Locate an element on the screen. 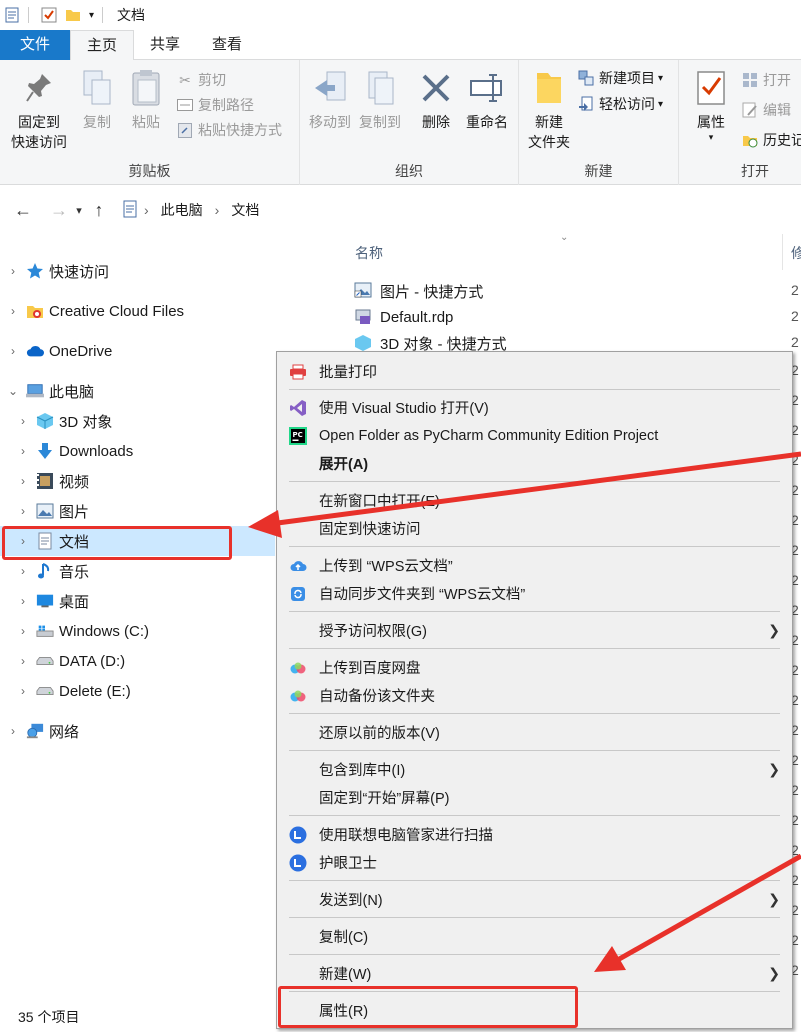 Image resolution: width=801 pixels, height=1032 pixels. nav-item-onedrive: › OneDrive is located at coordinates (137, 351).